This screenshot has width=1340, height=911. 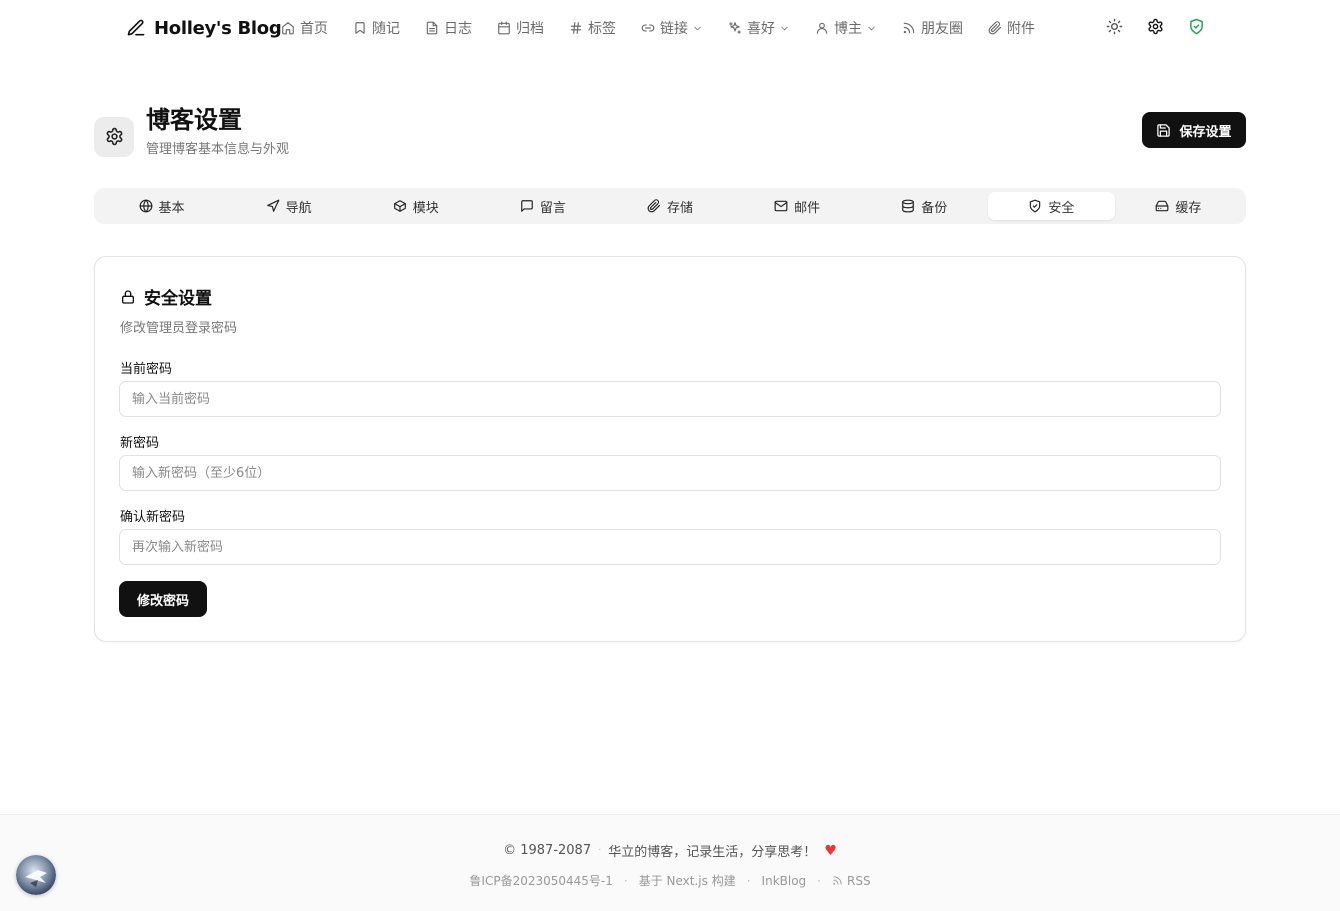 I want to click on nav-item-favorites: 喜好, so click(x=759, y=28).